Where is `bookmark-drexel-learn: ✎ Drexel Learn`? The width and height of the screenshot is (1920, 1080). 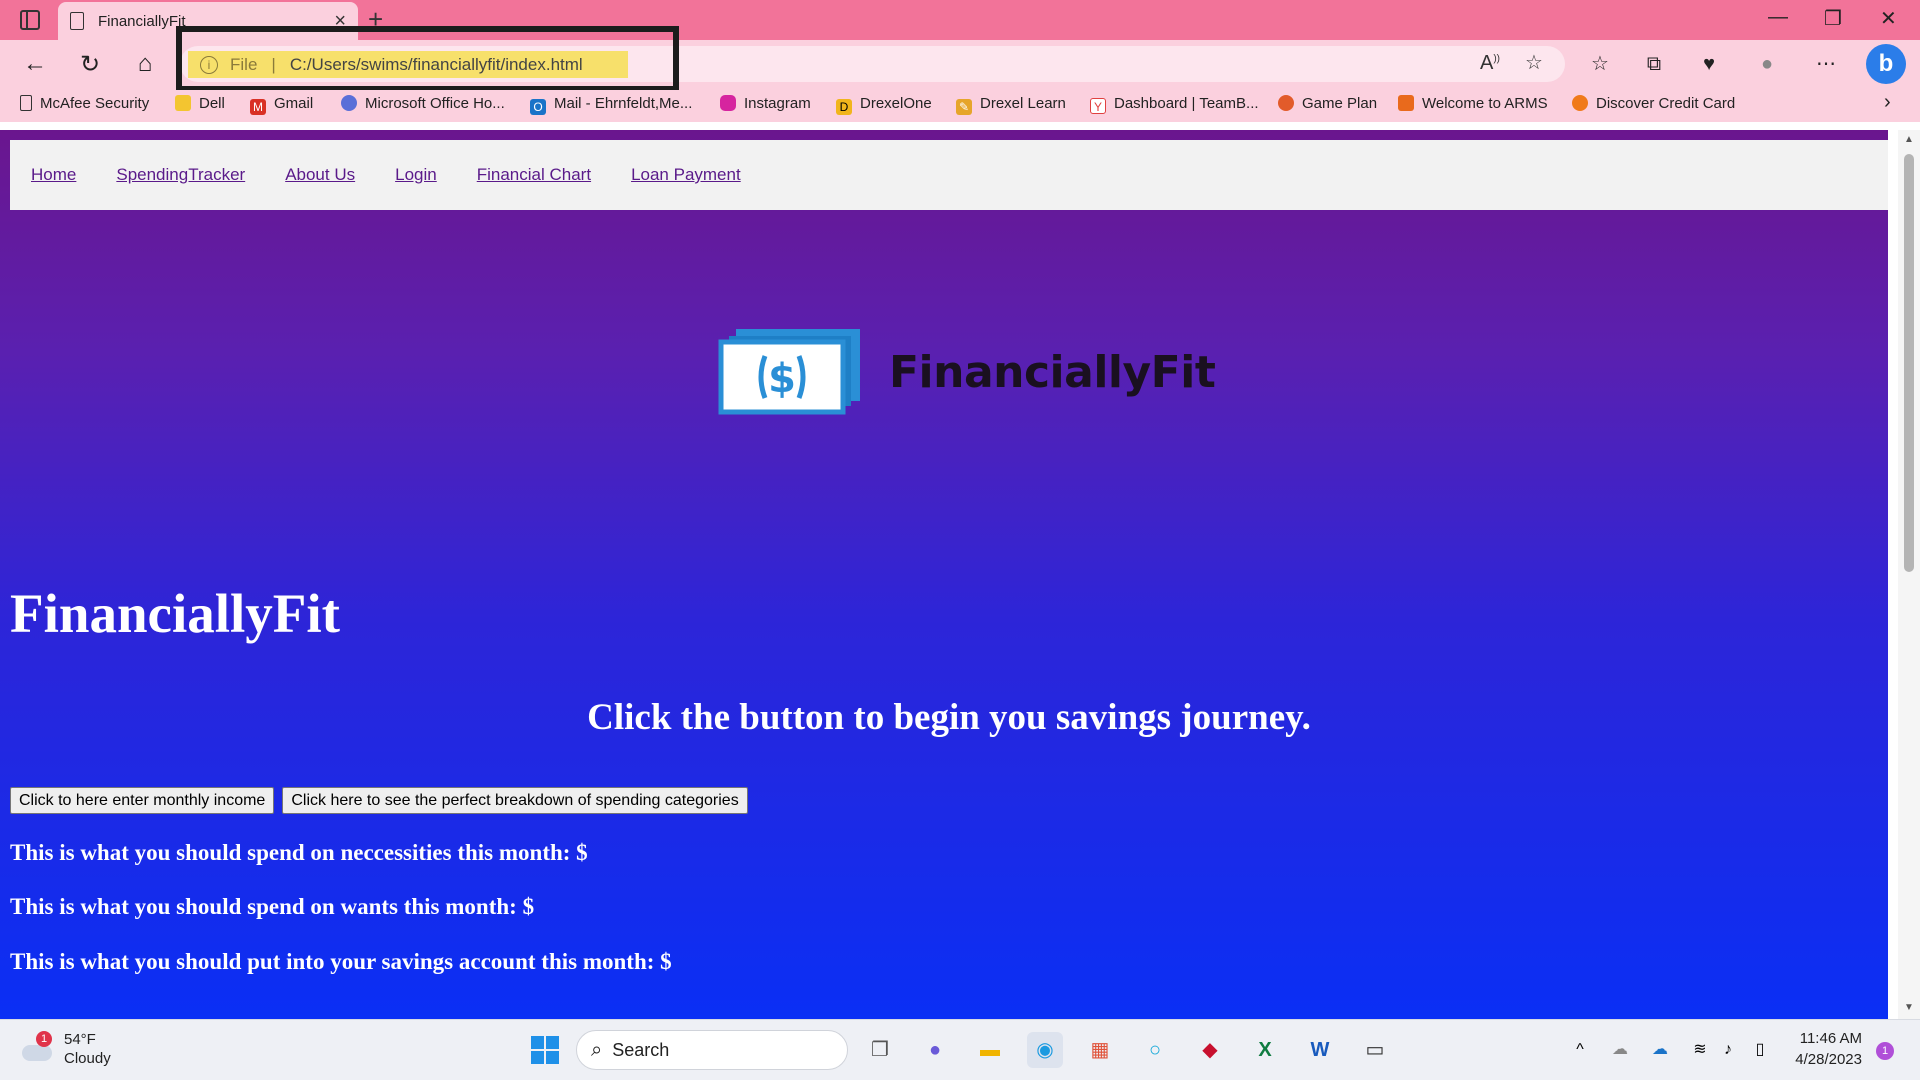 bookmark-drexel-learn: ✎ Drexel Learn is located at coordinates (1011, 105).